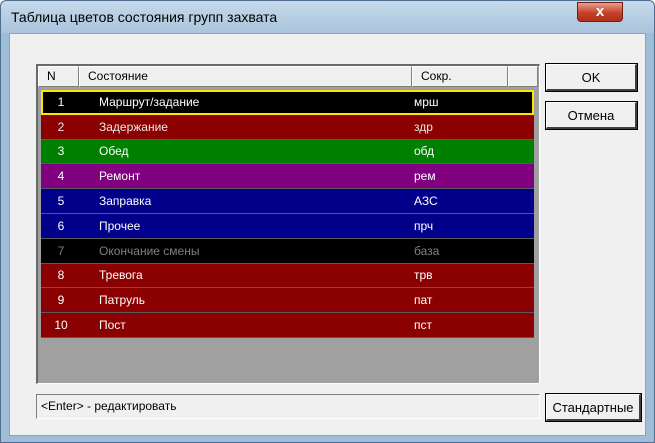  Describe the element at coordinates (121, 275) in the screenshot. I see `row-state: Тревога` at that location.